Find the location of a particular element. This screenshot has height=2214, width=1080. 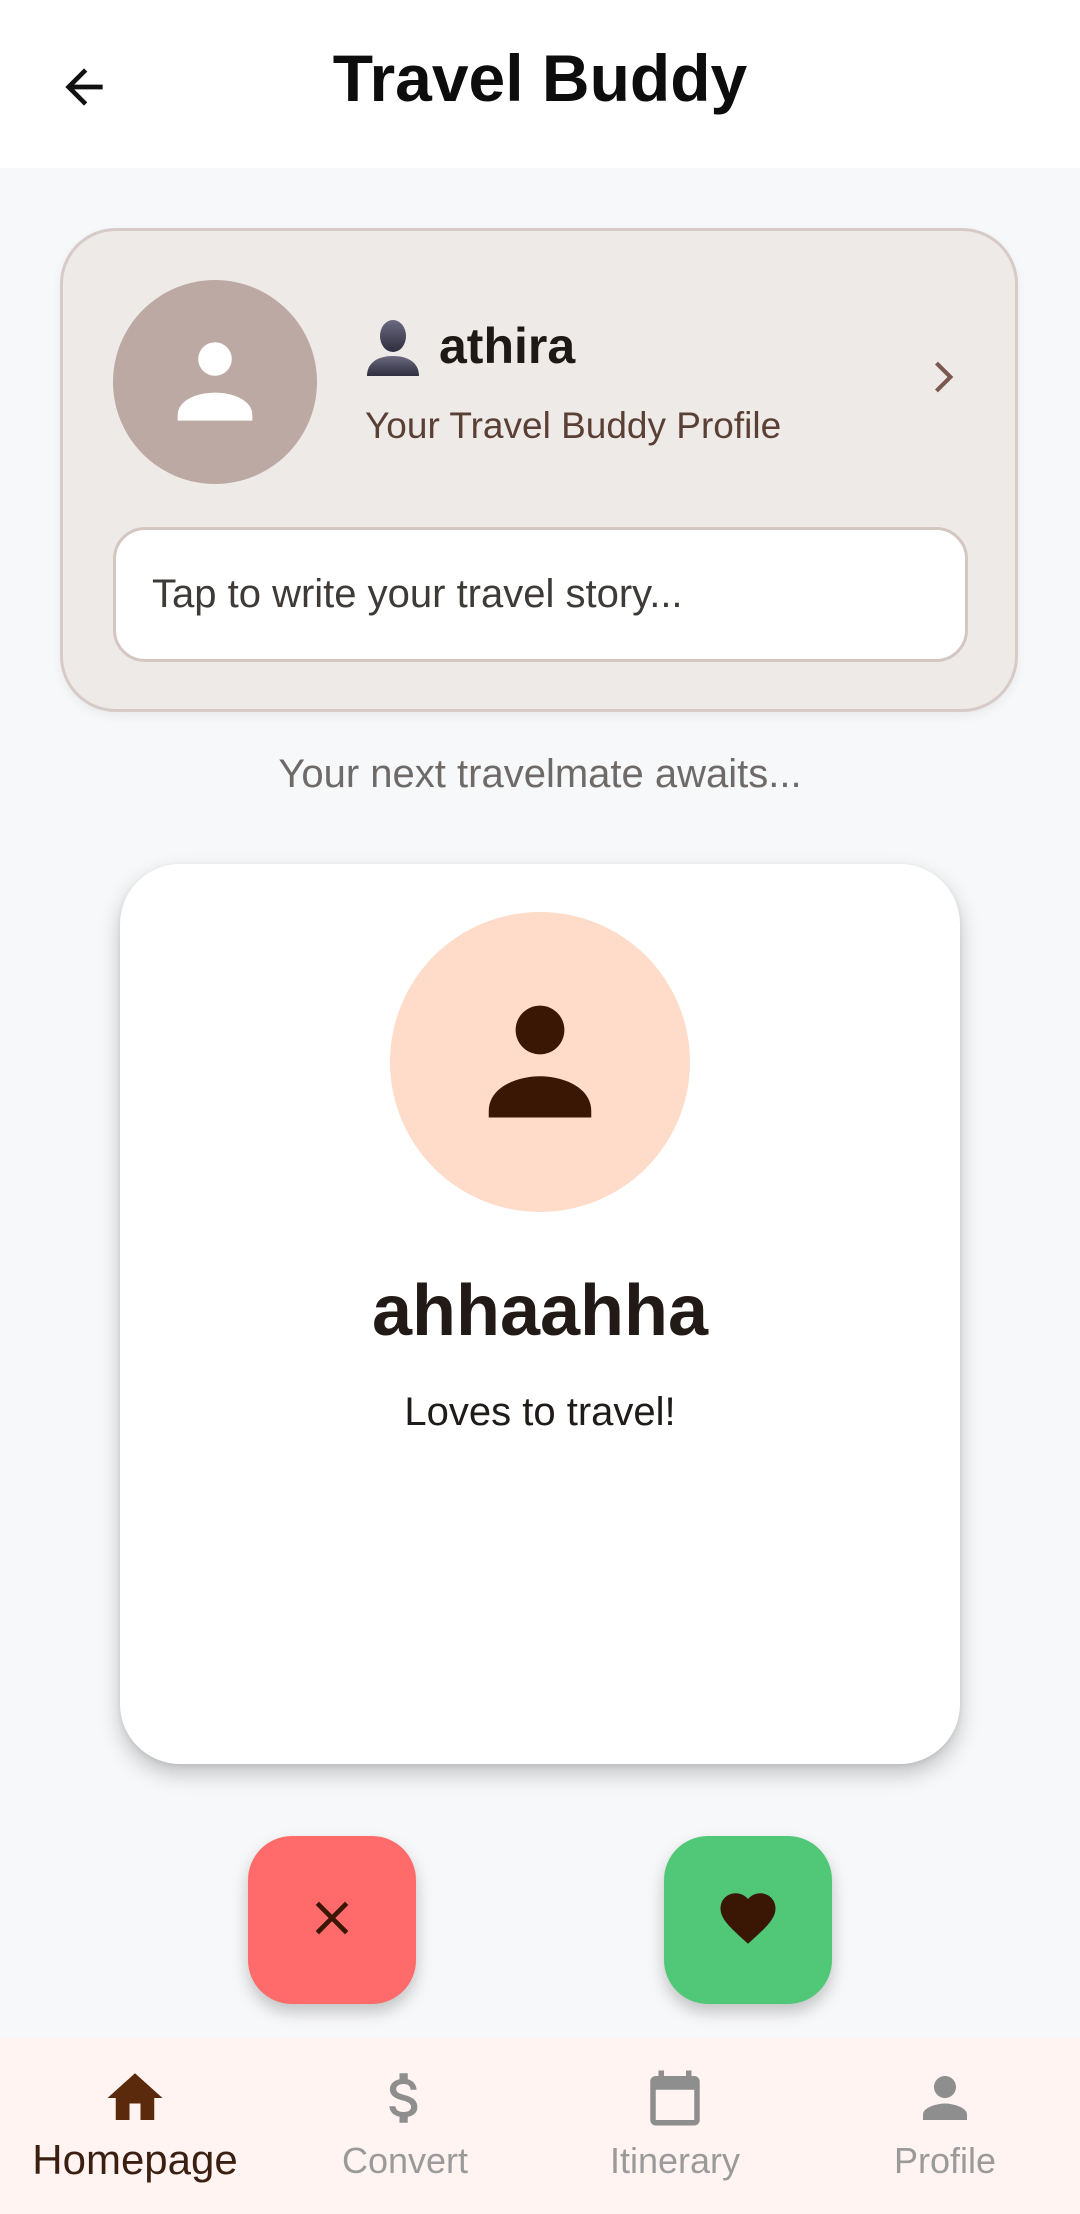

travelmate-name: ahhaahha is located at coordinates (540, 1311).